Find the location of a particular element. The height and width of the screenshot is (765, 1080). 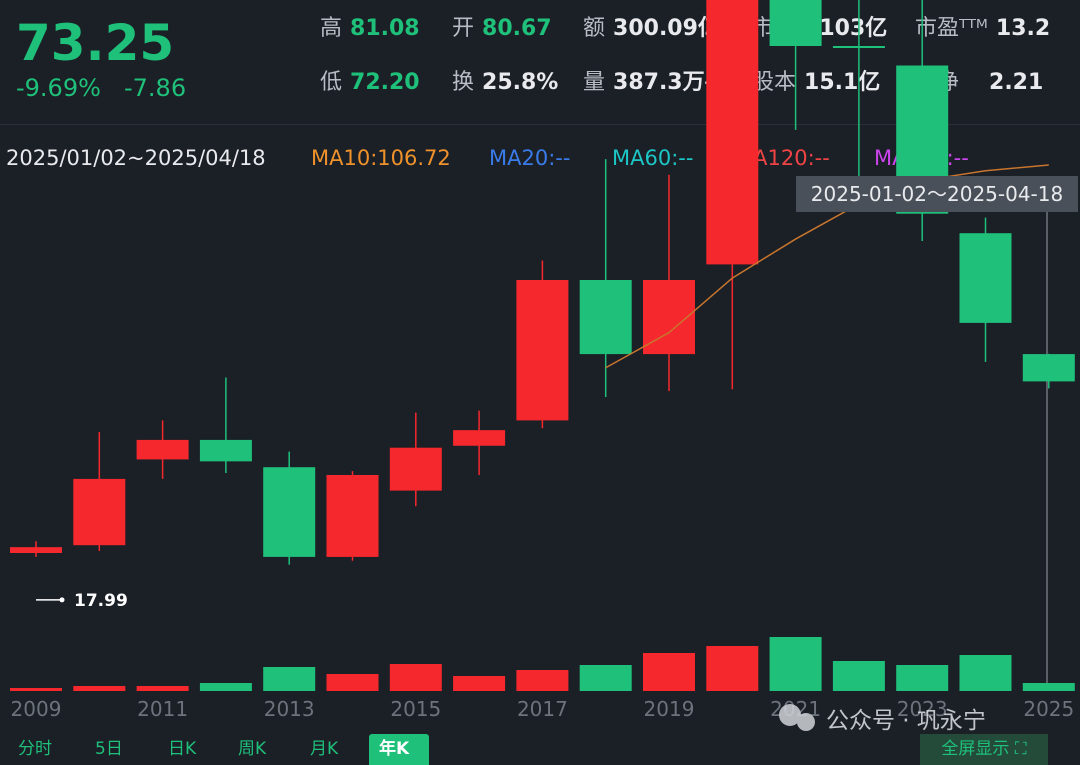

candle-2019 is located at coordinates (669, 283).